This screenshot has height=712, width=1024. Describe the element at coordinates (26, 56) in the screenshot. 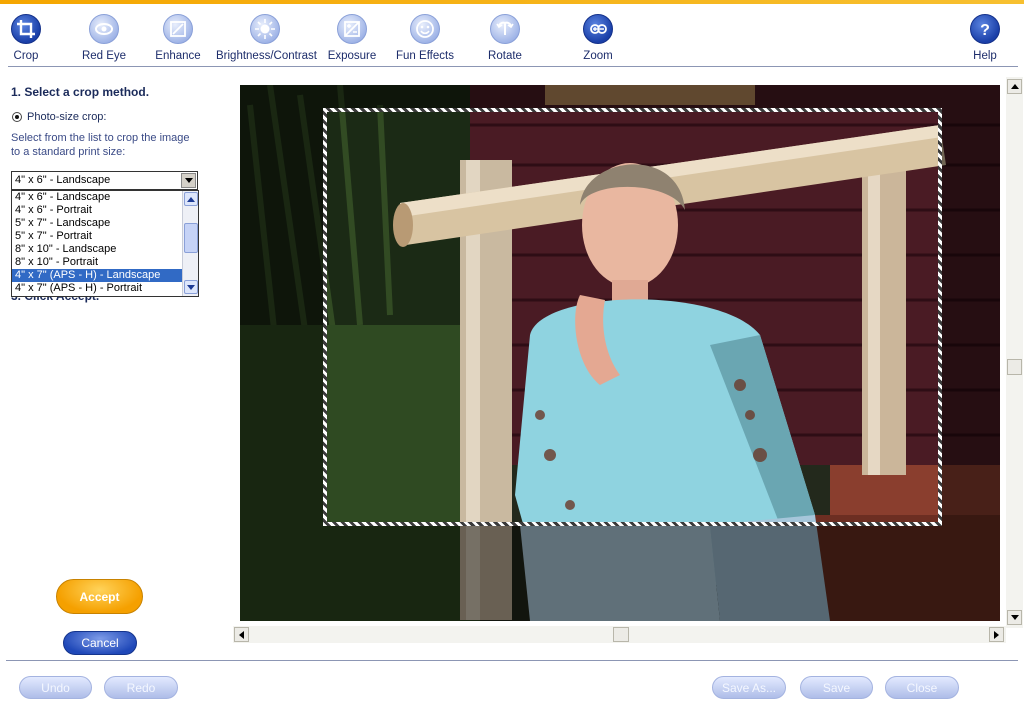

I see `crop-tool-label: Crop` at that location.